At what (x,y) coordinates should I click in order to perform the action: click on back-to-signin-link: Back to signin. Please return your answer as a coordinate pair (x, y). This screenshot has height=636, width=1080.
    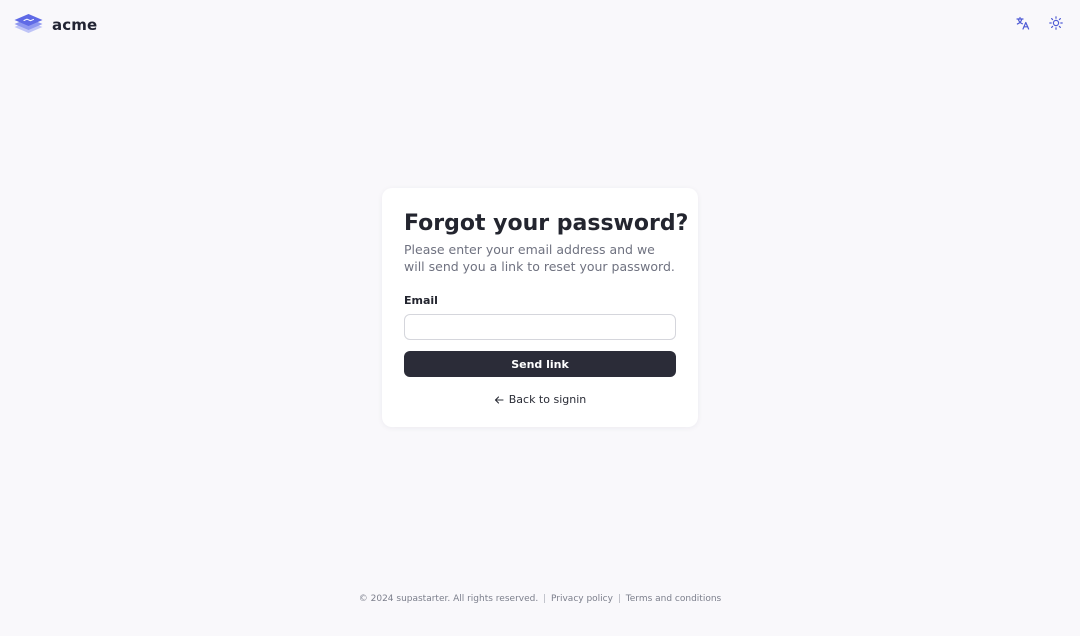
    Looking at the image, I should click on (540, 399).